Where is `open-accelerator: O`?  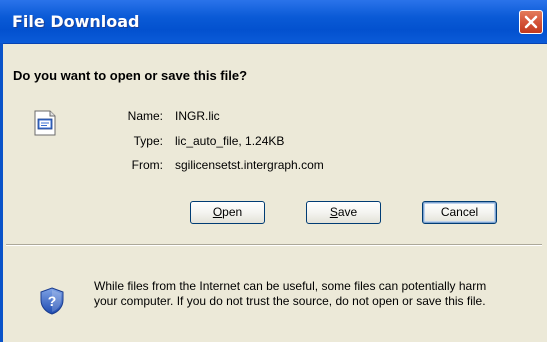 open-accelerator: O is located at coordinates (217, 212).